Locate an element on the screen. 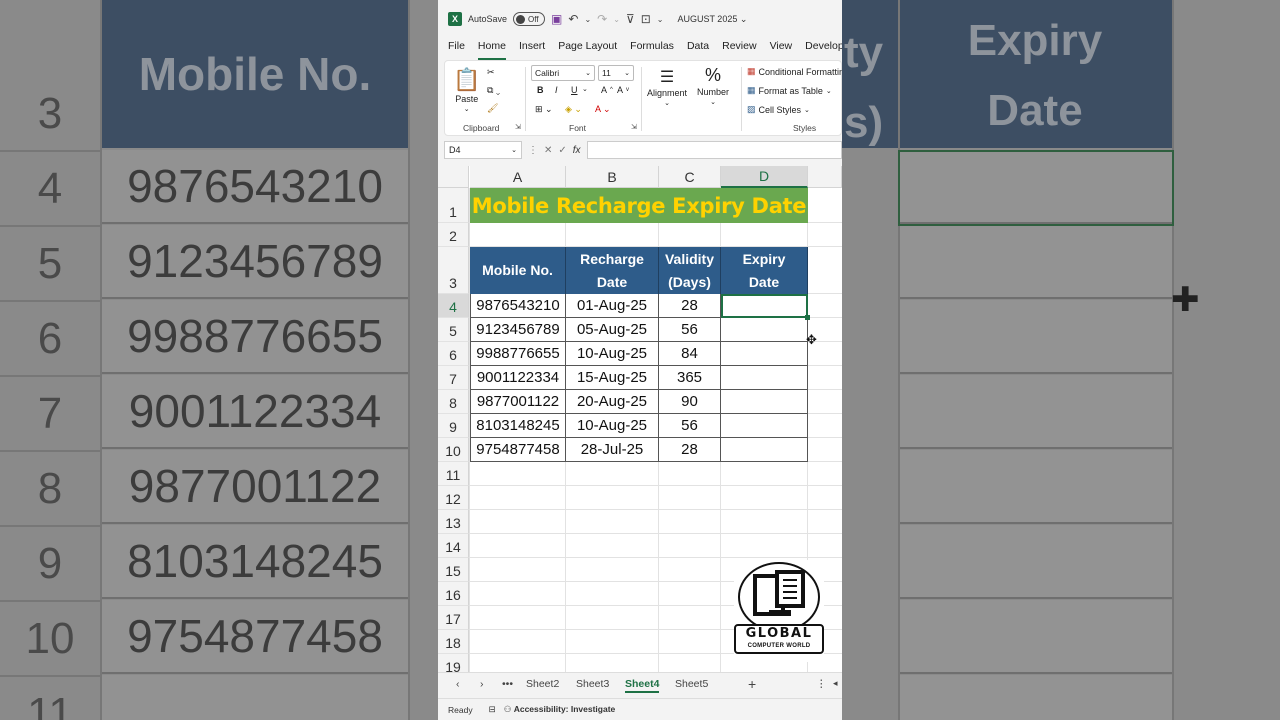  accessibility-status: ⚇ Accessibility: Investigate is located at coordinates (560, 709).